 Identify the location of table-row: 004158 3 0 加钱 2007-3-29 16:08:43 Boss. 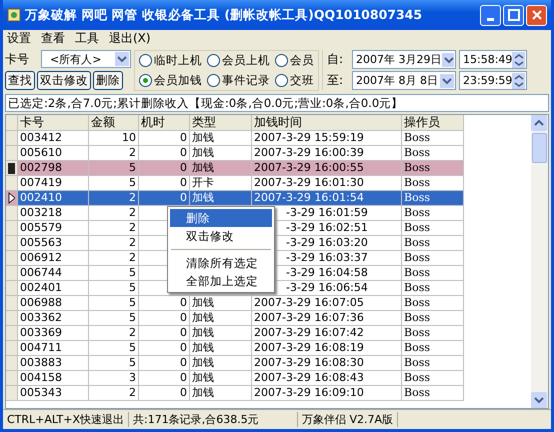
(268, 378).